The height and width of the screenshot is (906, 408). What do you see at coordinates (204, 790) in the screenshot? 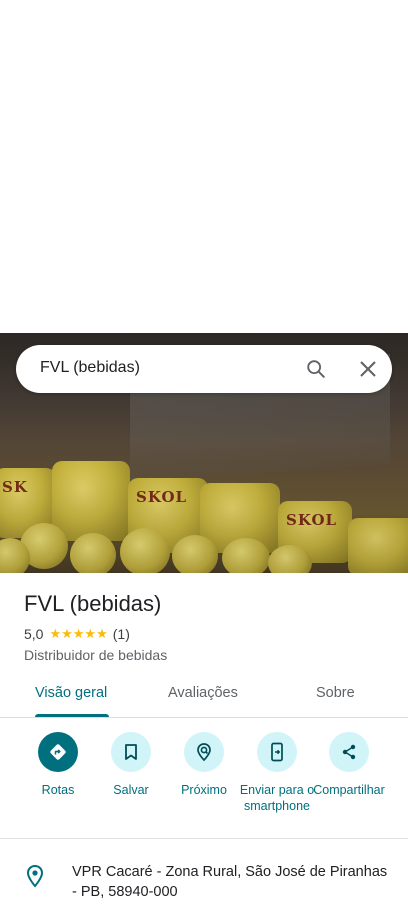
I see `nearby-label: Próximo` at bounding box center [204, 790].